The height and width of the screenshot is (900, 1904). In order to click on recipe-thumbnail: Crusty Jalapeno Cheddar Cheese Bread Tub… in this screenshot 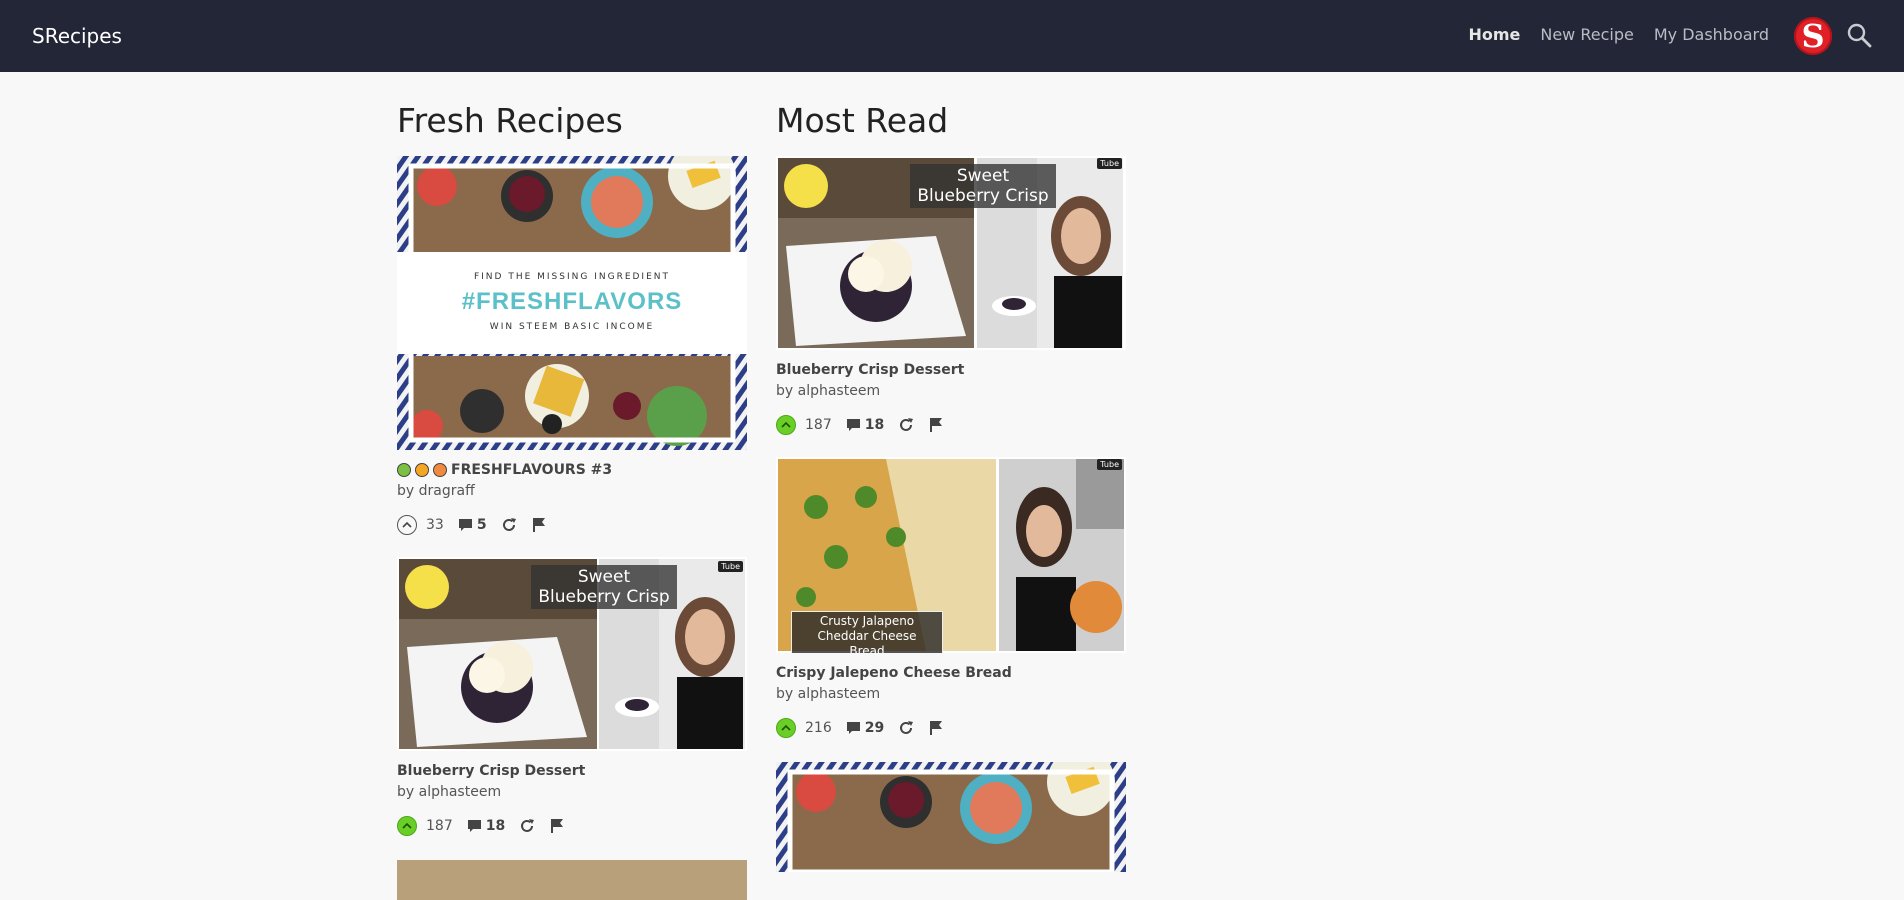, I will do `click(951, 555)`.